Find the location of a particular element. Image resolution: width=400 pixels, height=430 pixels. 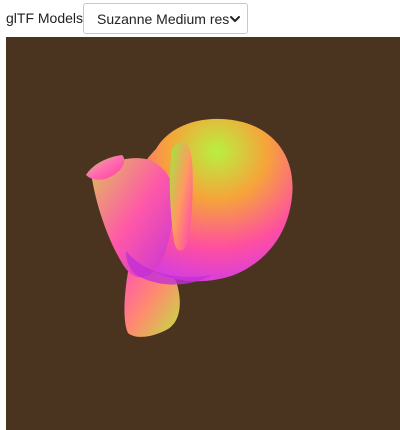

toolbar: glTF Models: Suzanne Medium res is located at coordinates (200, 18).